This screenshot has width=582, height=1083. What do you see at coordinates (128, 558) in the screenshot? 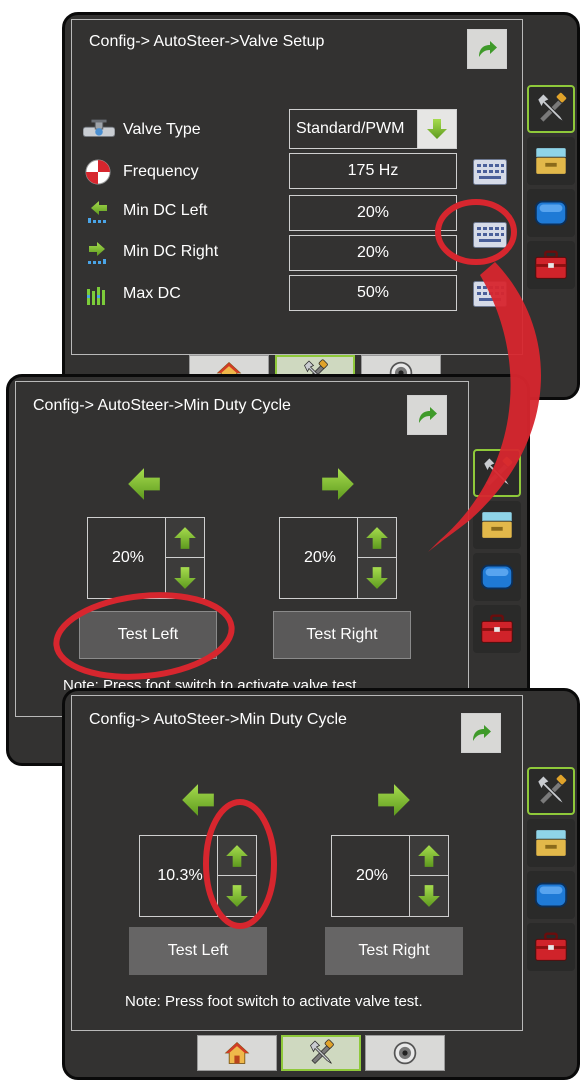
I see `min-dc-left-value: 20%` at bounding box center [128, 558].